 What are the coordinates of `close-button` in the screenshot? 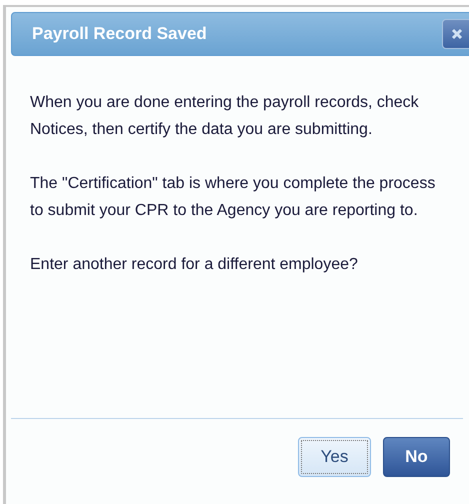 It's located at (455, 34).